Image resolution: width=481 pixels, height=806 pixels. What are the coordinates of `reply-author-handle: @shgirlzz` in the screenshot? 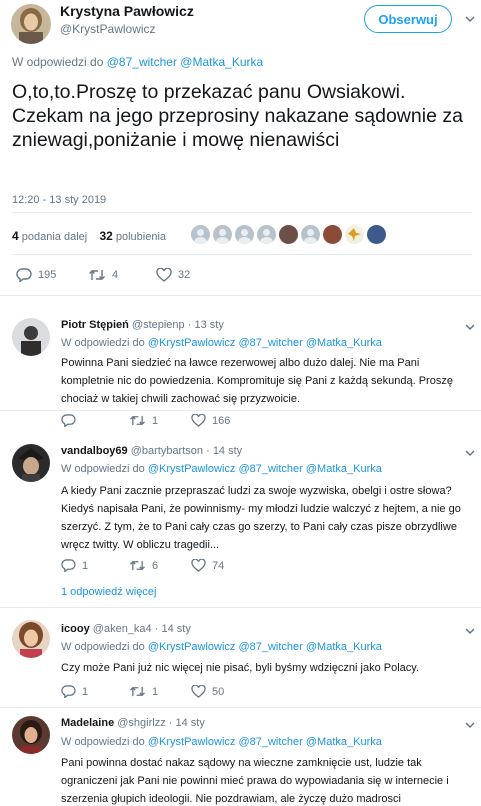 It's located at (141, 723).